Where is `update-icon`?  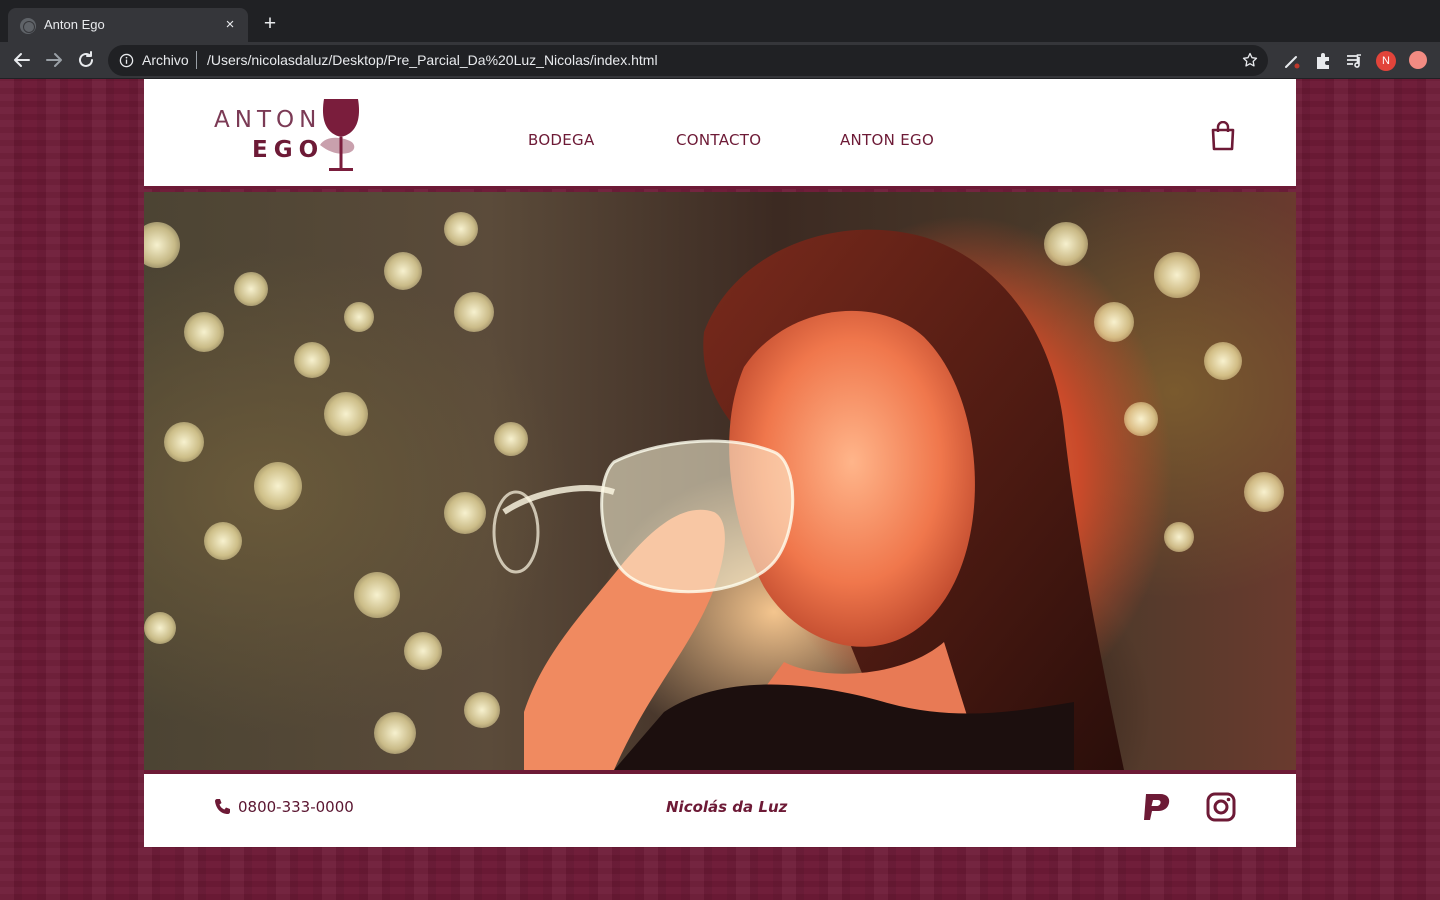 update-icon is located at coordinates (1418, 60).